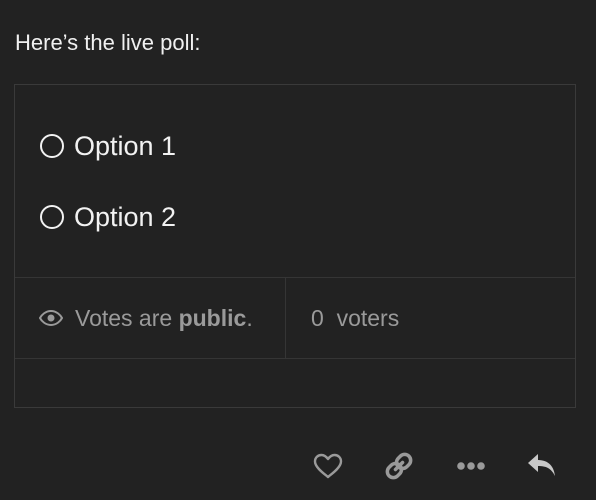 The image size is (596, 500). What do you see at coordinates (317, 318) in the screenshot?
I see `voter-count-number: 0` at bounding box center [317, 318].